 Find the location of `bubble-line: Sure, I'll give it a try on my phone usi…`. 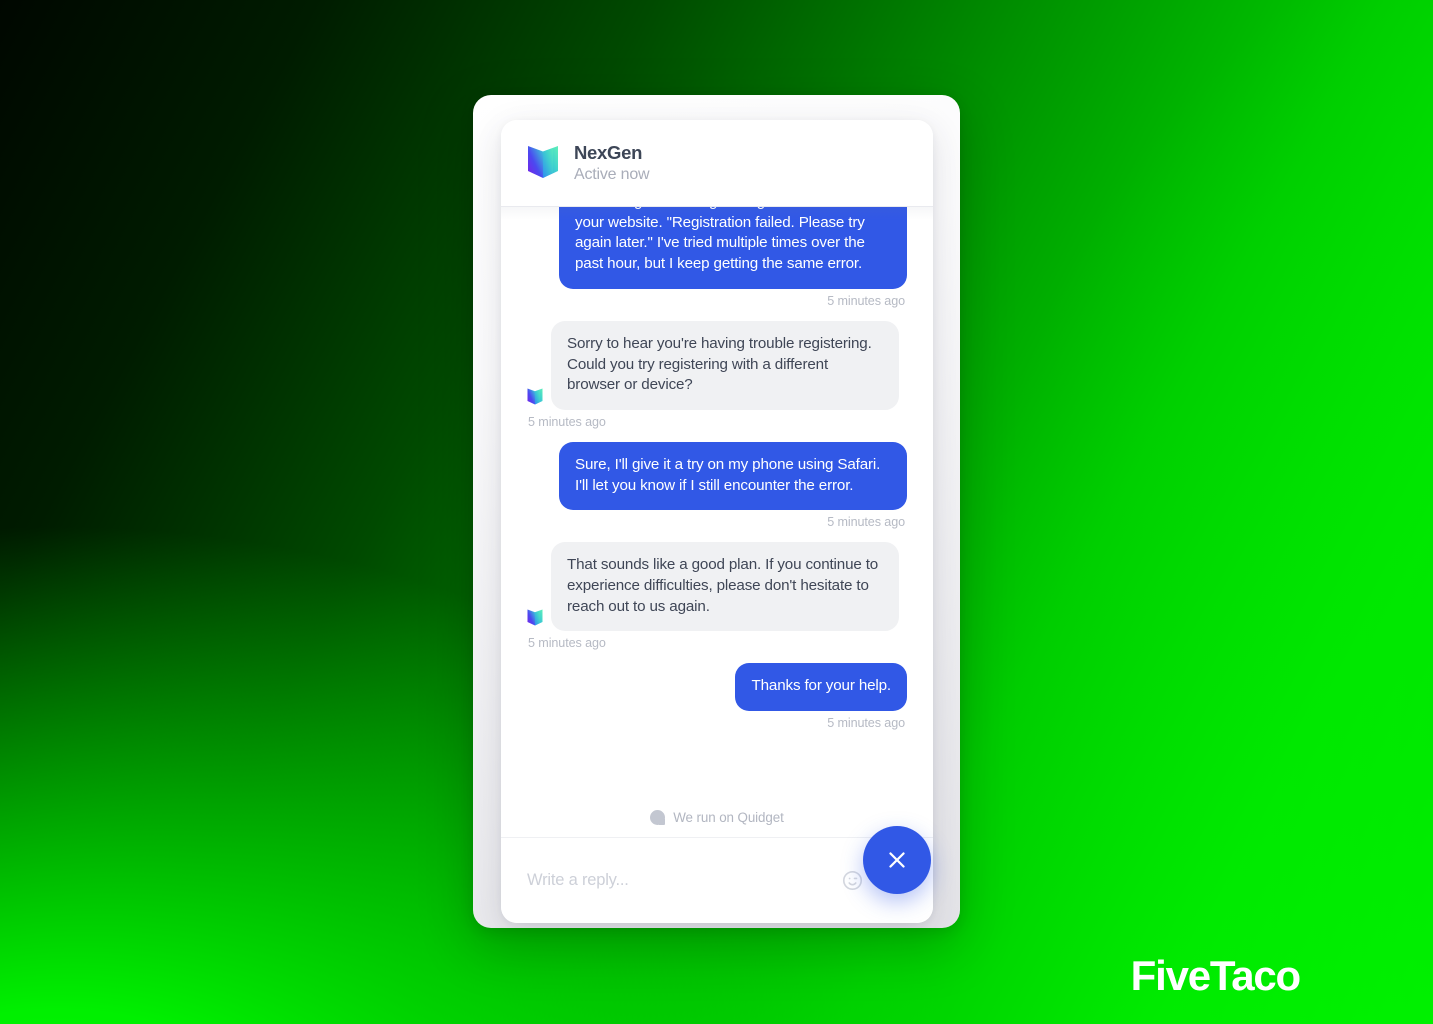

bubble-line: Sure, I'll give it a try on my phone usi… is located at coordinates (733, 476).